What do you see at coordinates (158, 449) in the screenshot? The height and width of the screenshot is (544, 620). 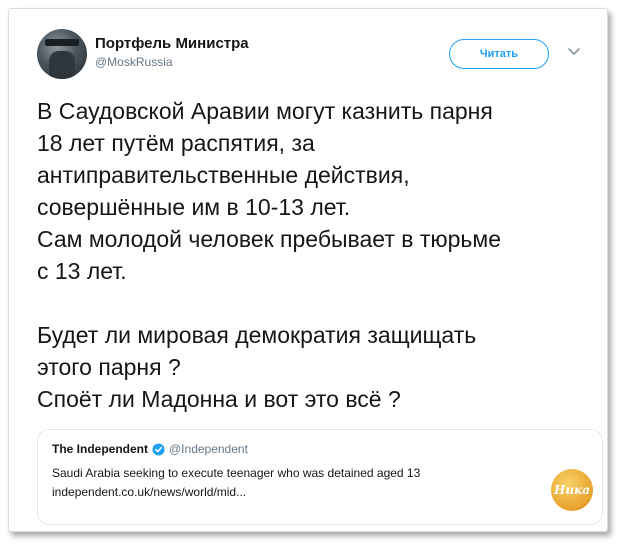 I see `verified-badge-icon` at bounding box center [158, 449].